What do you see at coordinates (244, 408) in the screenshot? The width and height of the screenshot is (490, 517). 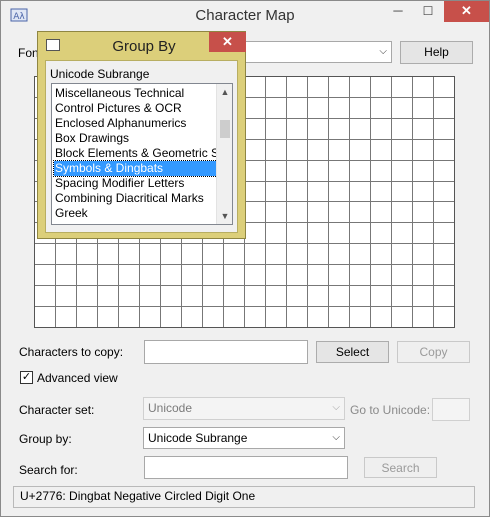 I see `character-set-select: Unicode ⌵` at bounding box center [244, 408].